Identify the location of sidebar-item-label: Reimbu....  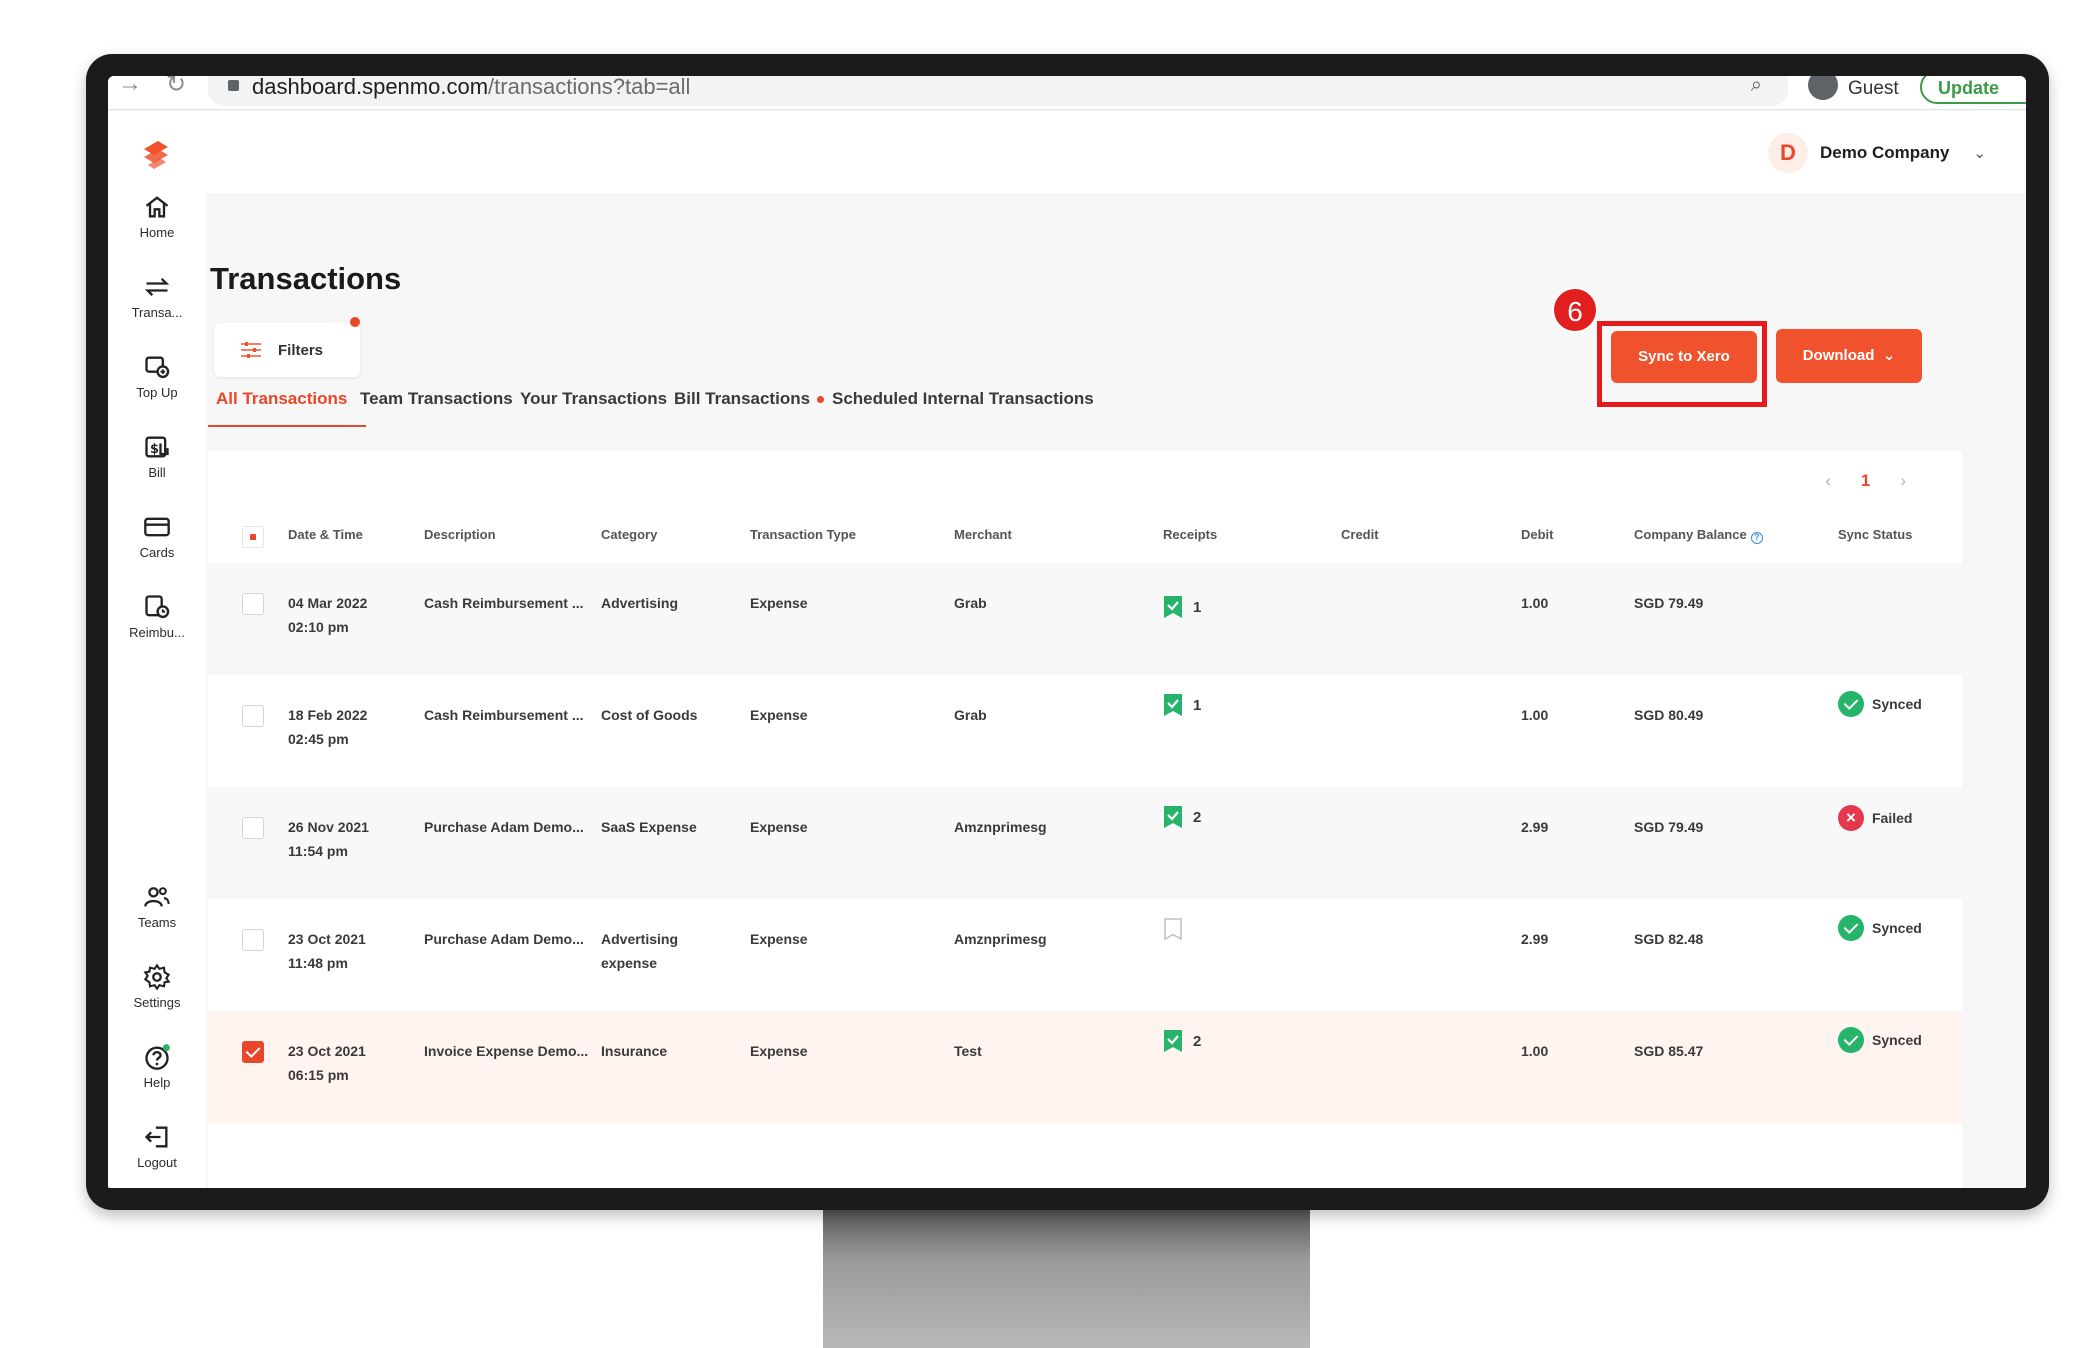
(157, 632).